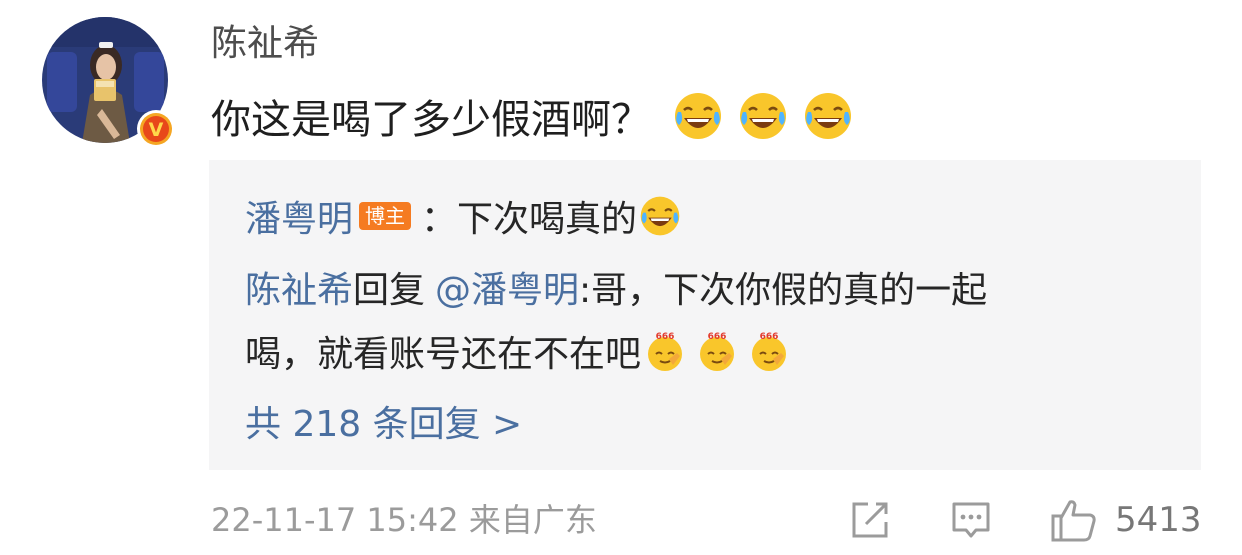  Describe the element at coordinates (783, 290) in the screenshot. I see `reply-text-line1: :哥，下次你假的真的一起` at that location.